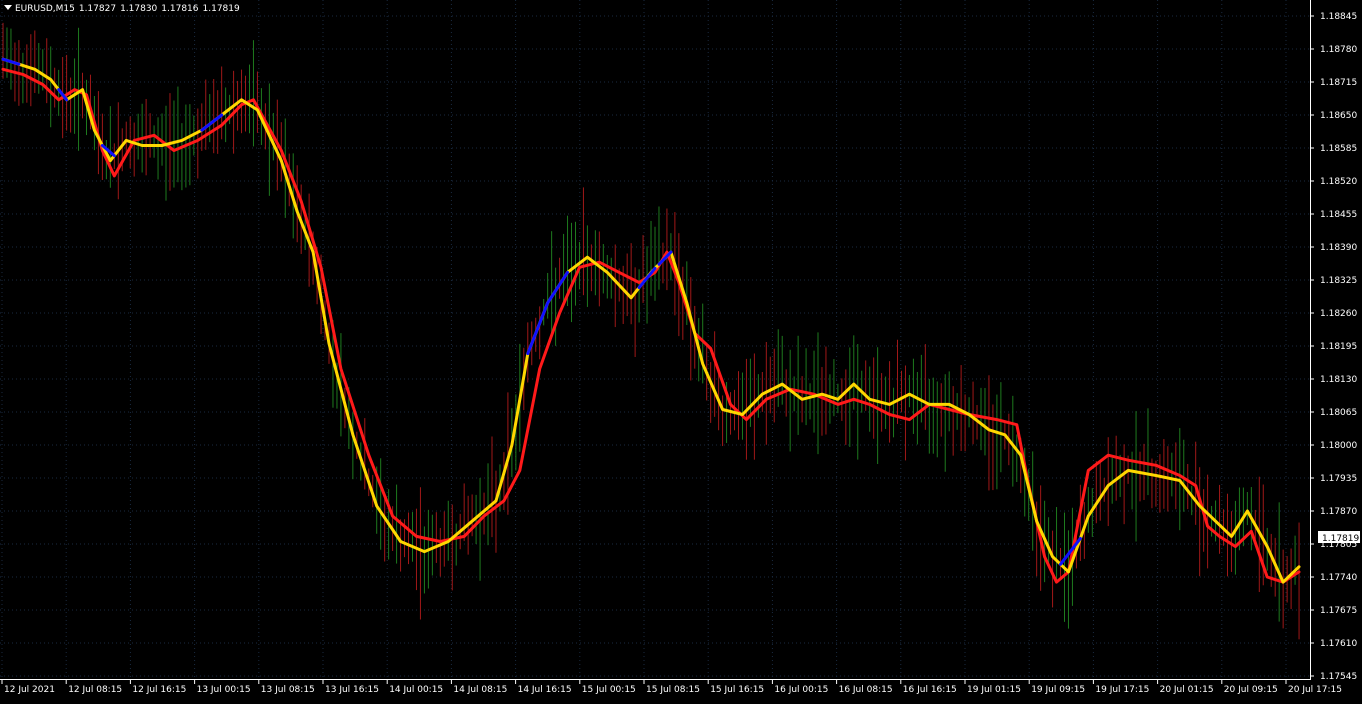 Image resolution: width=1362 pixels, height=704 pixels. What do you see at coordinates (1338, 380) in the screenshot?
I see `y-tick-label: 1.18130` at bounding box center [1338, 380].